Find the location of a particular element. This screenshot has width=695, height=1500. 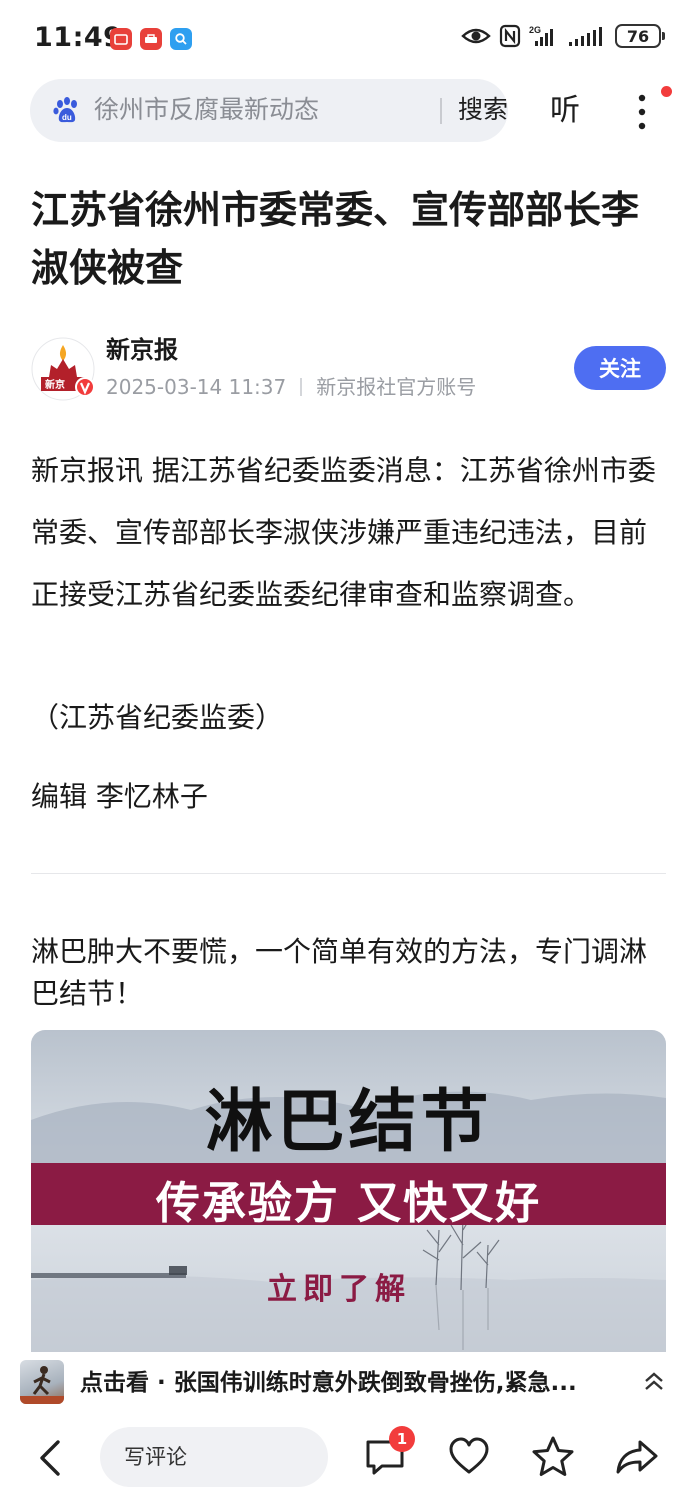

battery-icon: 76 is located at coordinates (640, 36).